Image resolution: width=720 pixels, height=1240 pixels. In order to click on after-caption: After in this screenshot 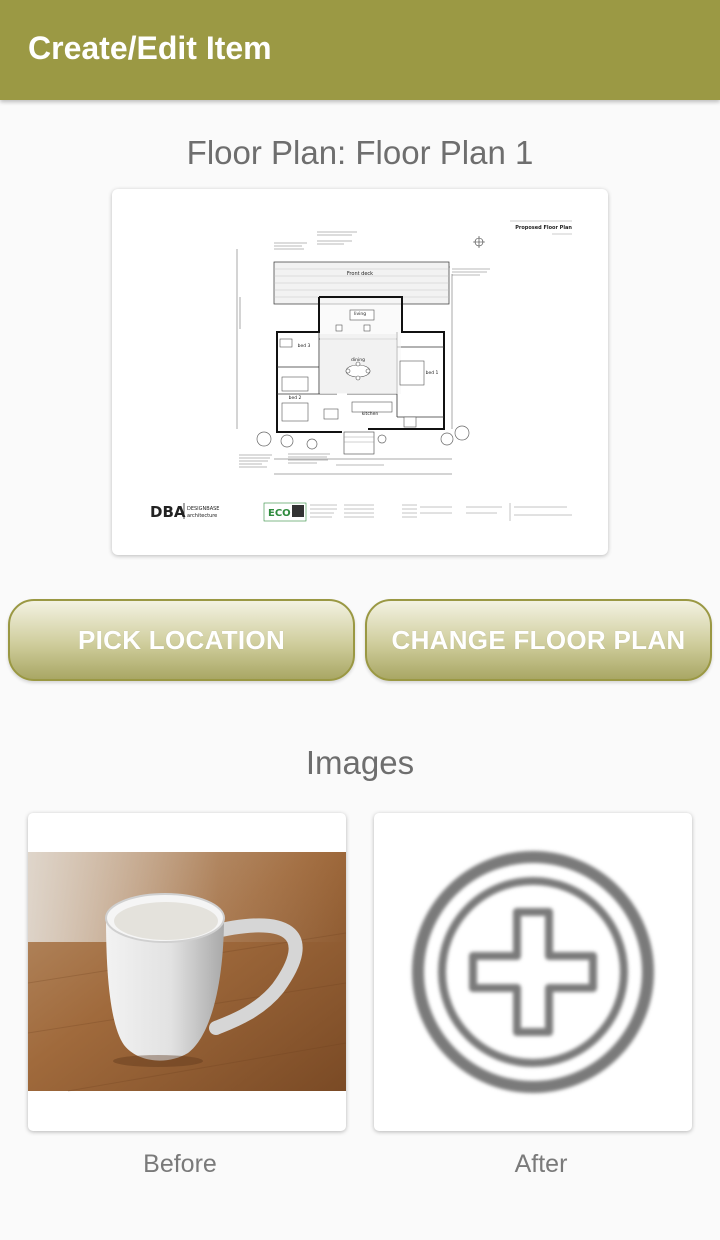, I will do `click(541, 1164)`.